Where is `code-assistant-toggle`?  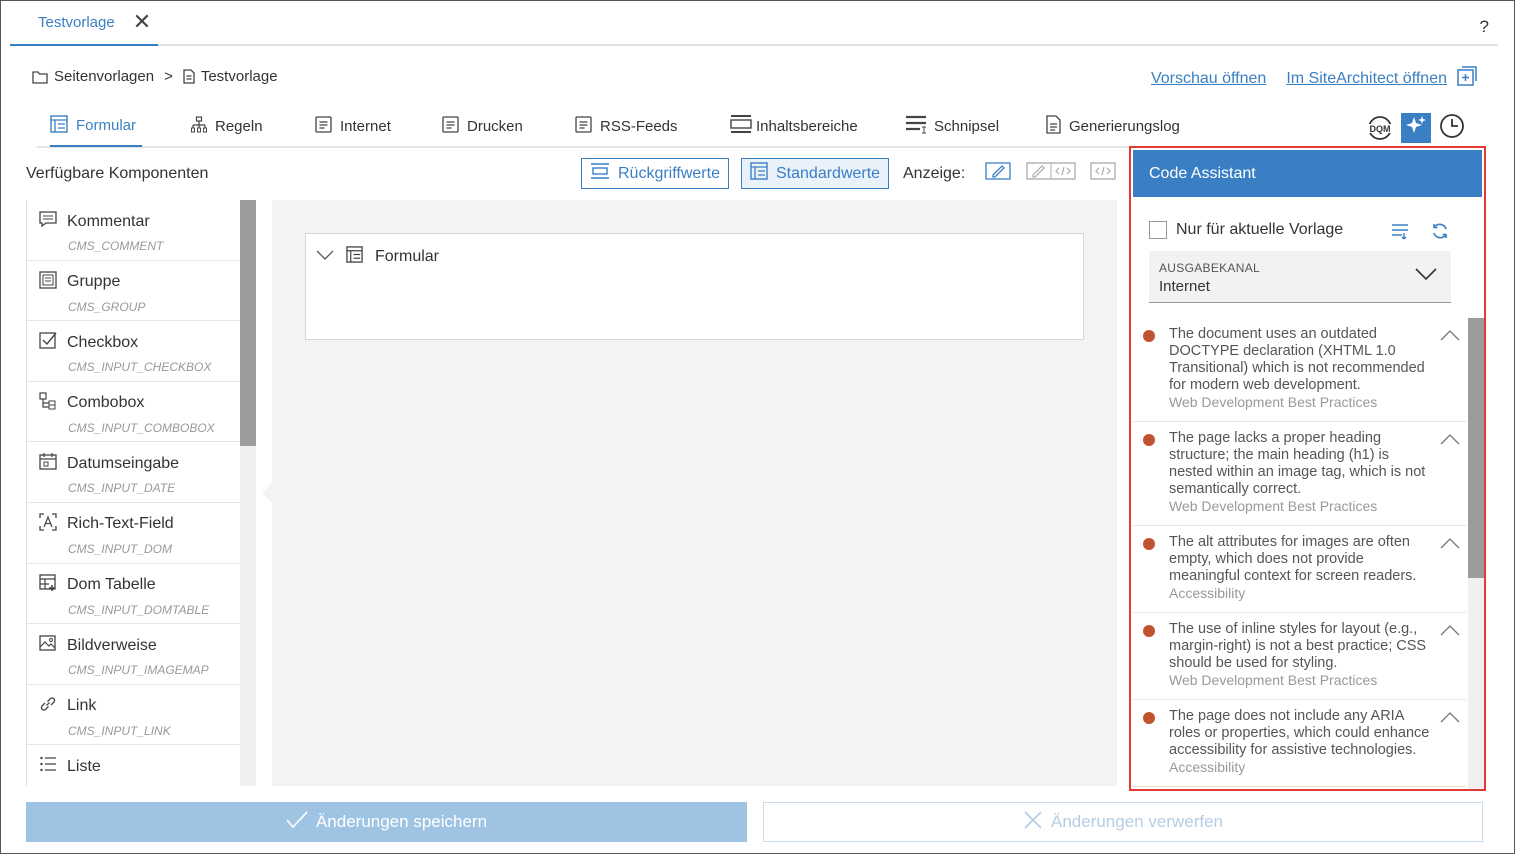 code-assistant-toggle is located at coordinates (1416, 128).